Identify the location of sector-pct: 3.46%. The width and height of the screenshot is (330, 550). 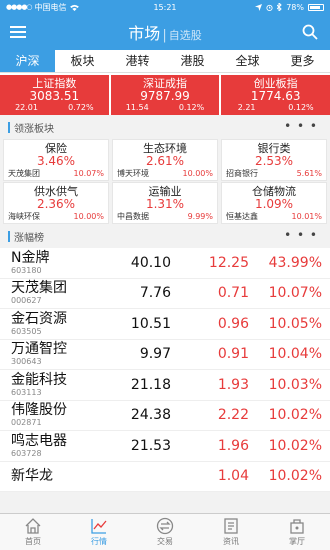
(56, 161).